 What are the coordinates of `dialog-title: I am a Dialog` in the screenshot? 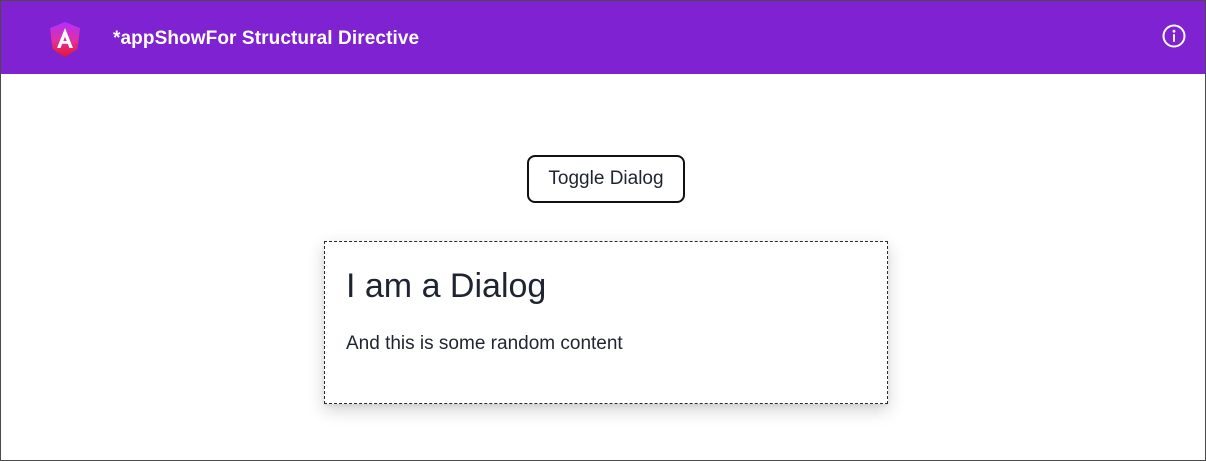 It's located at (446, 286).